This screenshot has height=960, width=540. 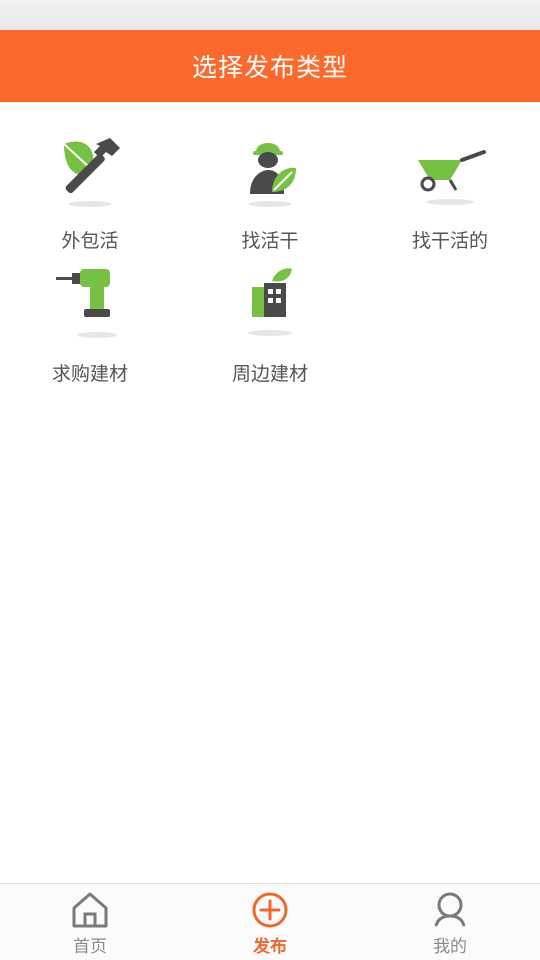 What do you see at coordinates (86, 303) in the screenshot?
I see `power-drill-icon` at bounding box center [86, 303].